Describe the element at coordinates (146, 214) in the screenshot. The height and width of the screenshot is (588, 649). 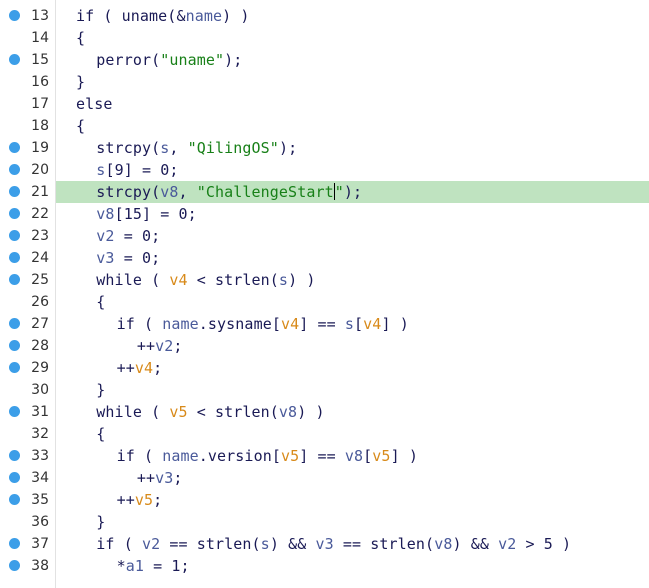
I see `code-text: v8[15] = 0;` at that location.